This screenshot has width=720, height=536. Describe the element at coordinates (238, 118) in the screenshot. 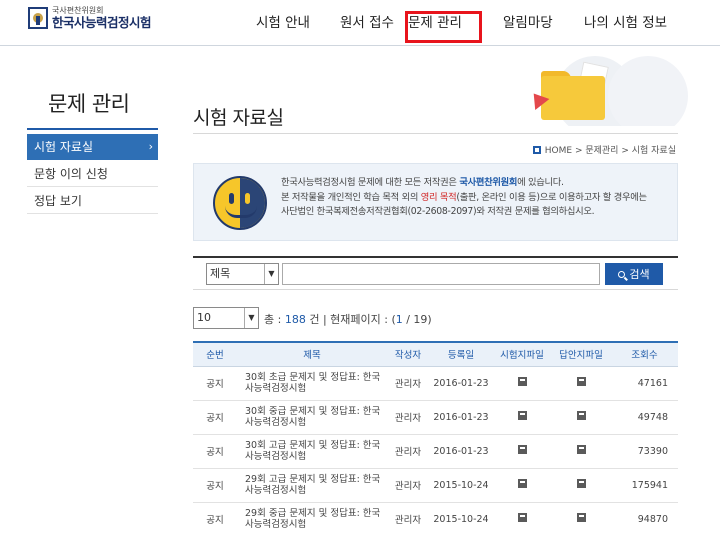

I see `page-title: 시험 자료실` at that location.